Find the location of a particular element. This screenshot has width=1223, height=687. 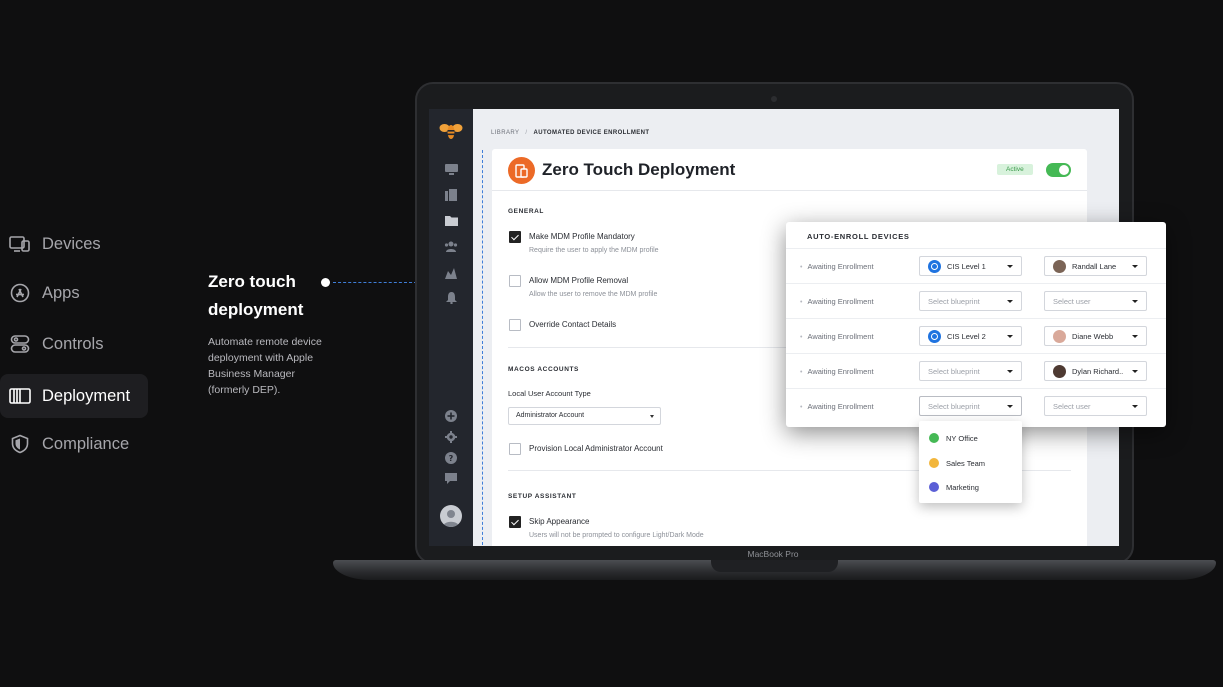

checkbox-provision-admin is located at coordinates (515, 449).